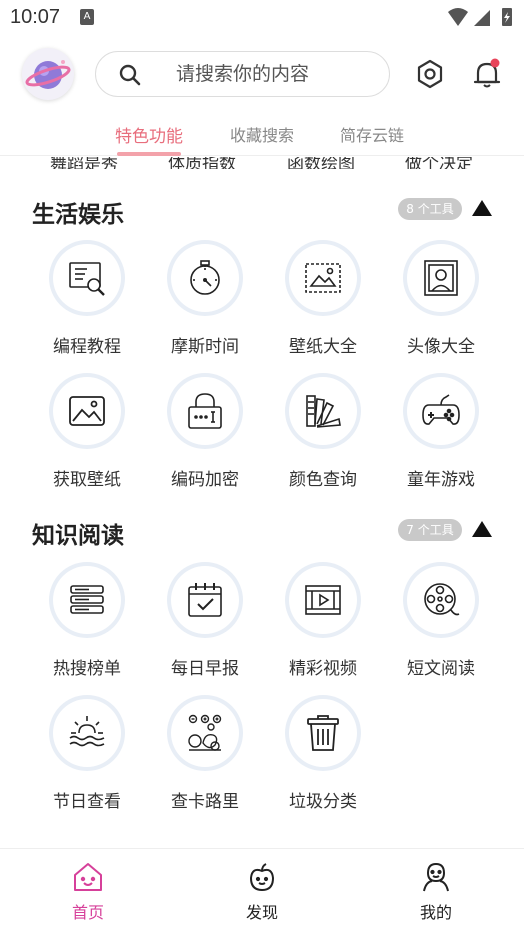  I want to click on tab-favorites-search: 收藏搜索, so click(262, 134).